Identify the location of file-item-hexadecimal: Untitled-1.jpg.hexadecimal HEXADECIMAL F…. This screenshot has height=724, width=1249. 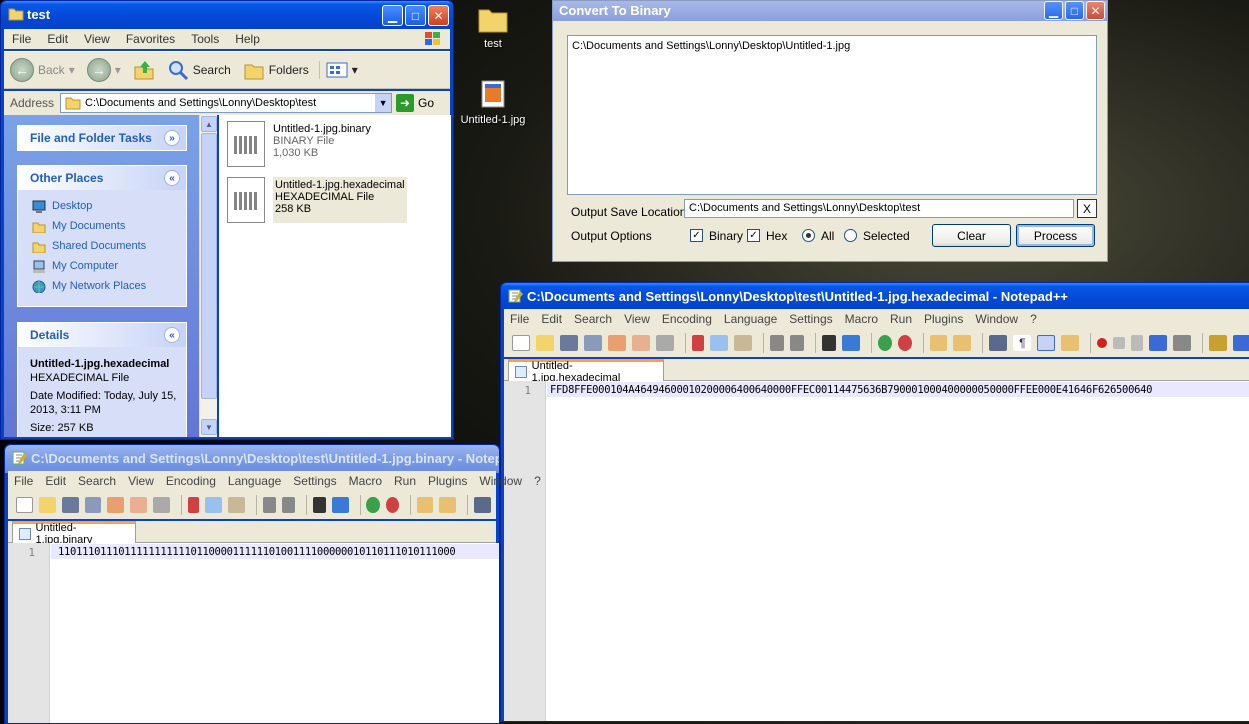
(317, 200).